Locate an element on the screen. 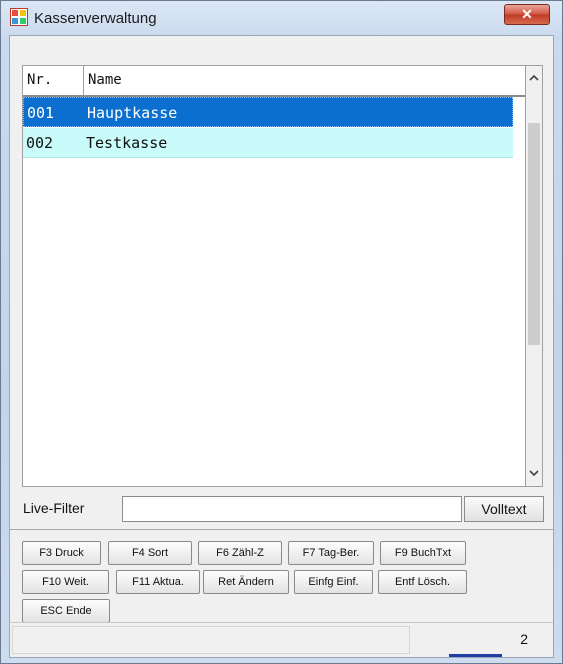 Image resolution: width=563 pixels, height=664 pixels. title-bar: Kassenverwaltung ✕ is located at coordinates (281, 18).